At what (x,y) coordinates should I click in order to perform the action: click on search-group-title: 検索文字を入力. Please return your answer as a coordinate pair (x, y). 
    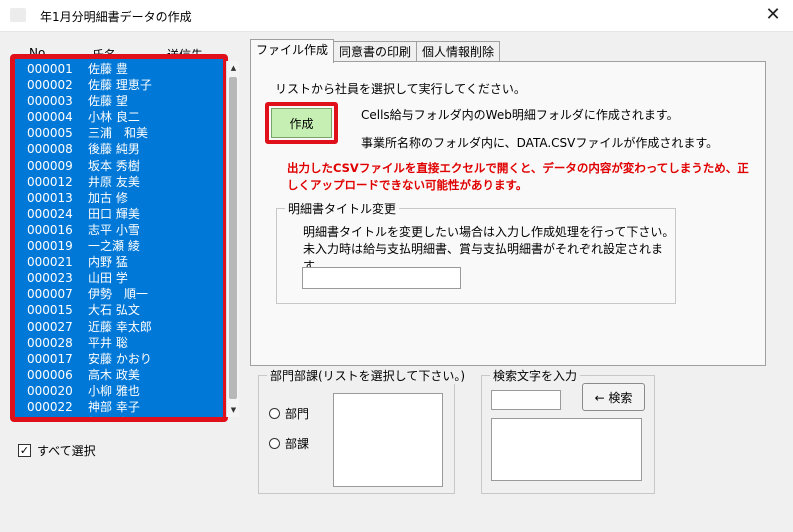
    Looking at the image, I should click on (535, 375).